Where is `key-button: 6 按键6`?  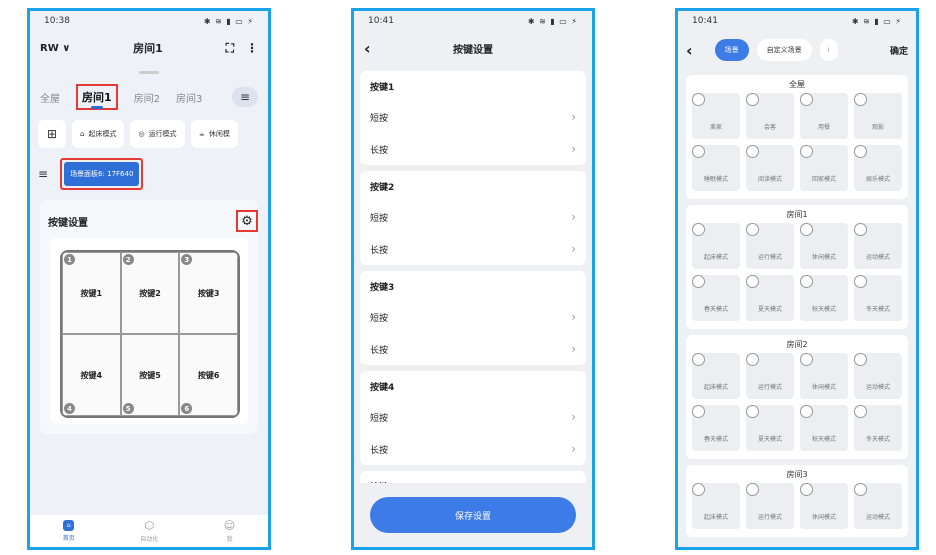 key-button: 6 按键6 is located at coordinates (208, 375).